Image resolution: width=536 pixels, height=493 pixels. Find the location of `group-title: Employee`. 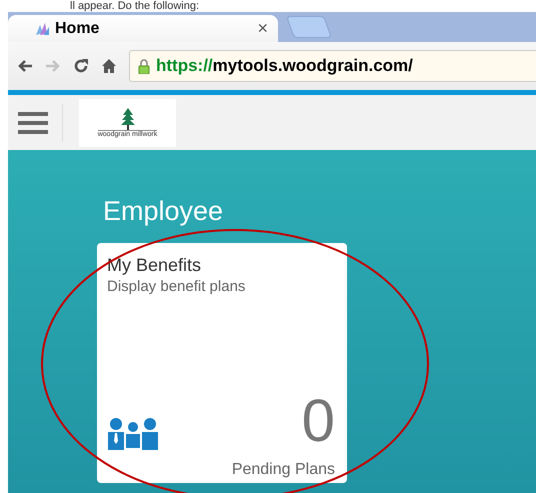

group-title: Employee is located at coordinates (163, 211).